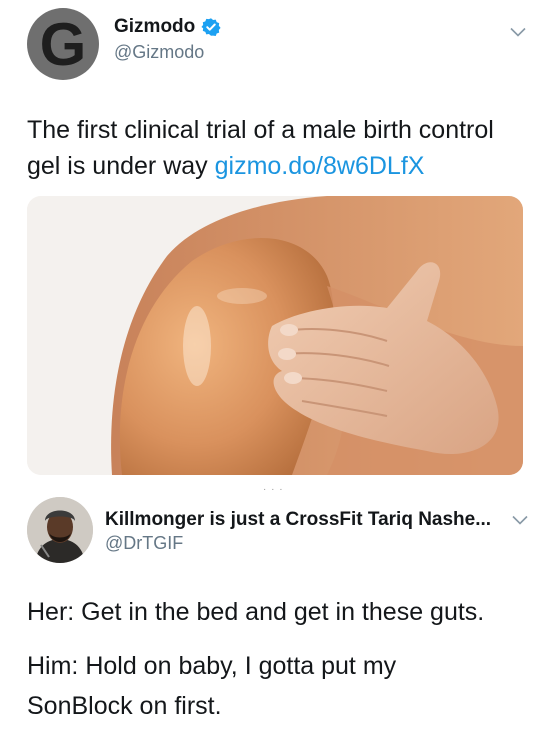 This screenshot has height=750, width=550. I want to click on quote-handle: @DrTGIF, so click(144, 543).